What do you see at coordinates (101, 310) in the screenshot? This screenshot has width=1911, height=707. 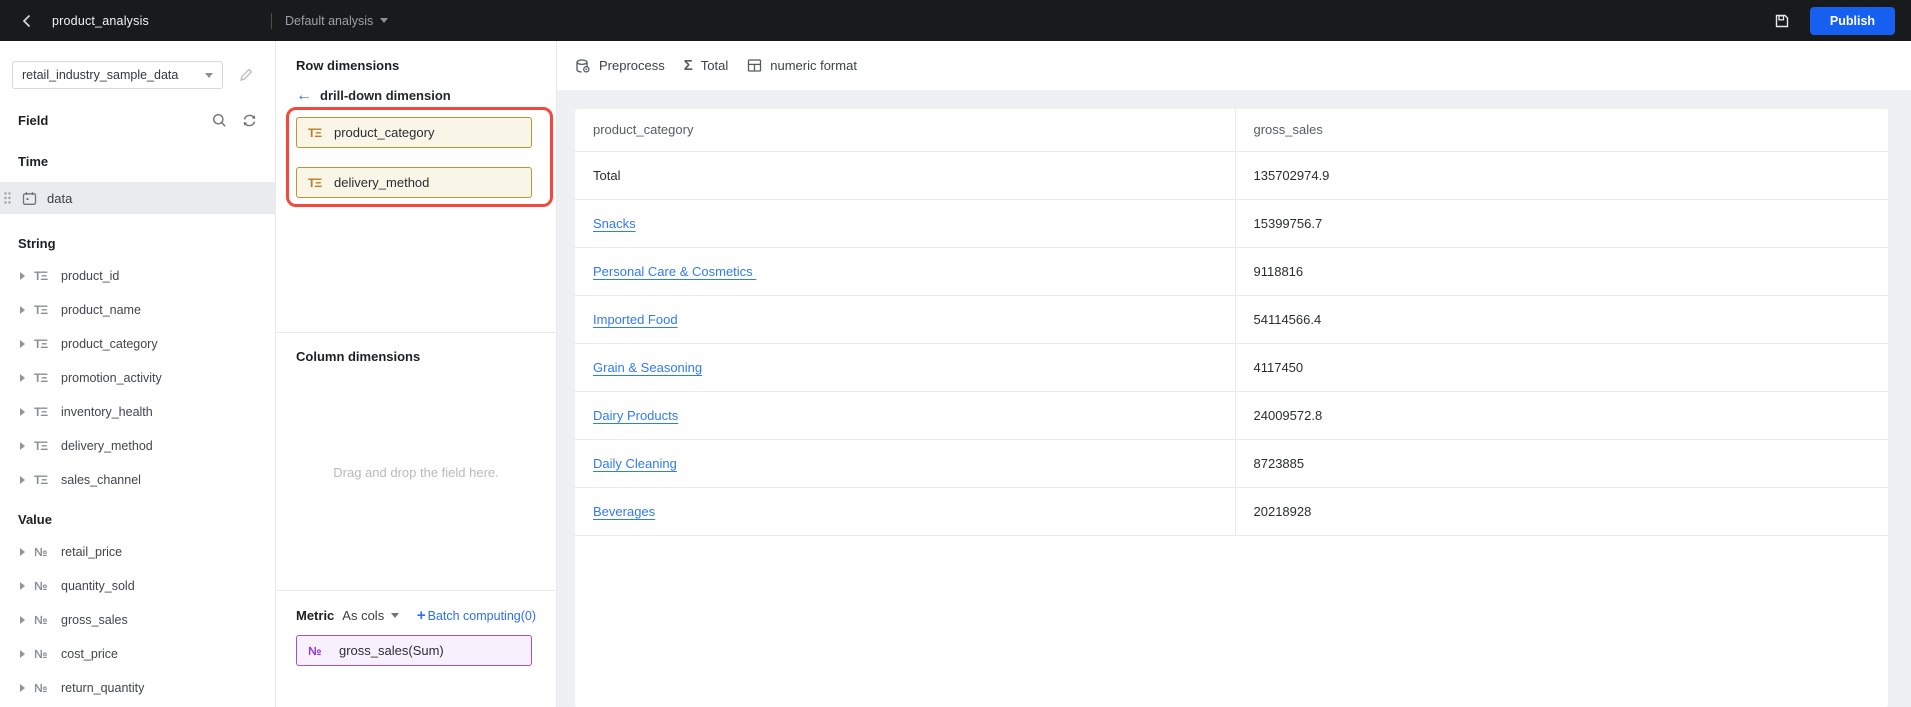 I see `field-label: product_name` at bounding box center [101, 310].